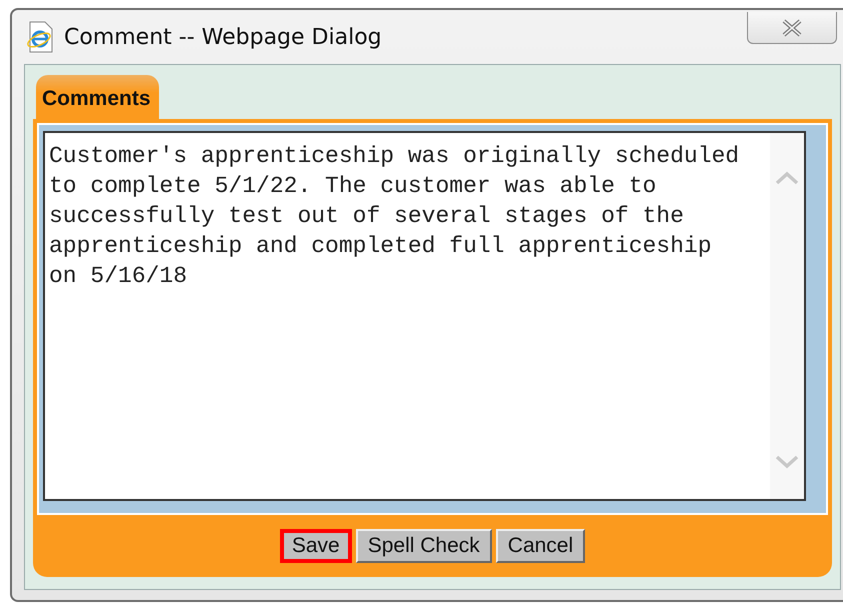  I want to click on dialog-button: Cancel, so click(541, 546).